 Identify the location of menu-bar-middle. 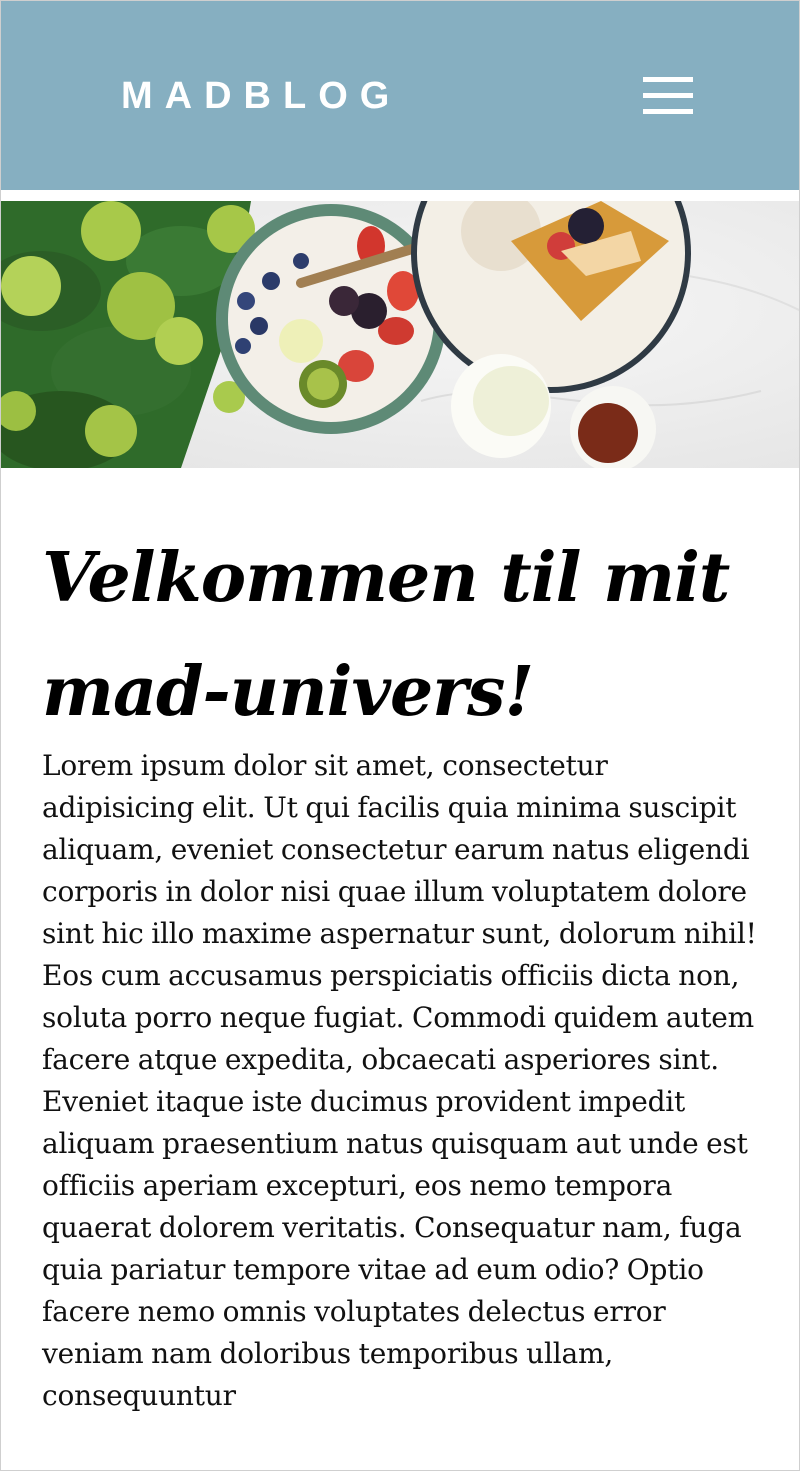
(668, 95).